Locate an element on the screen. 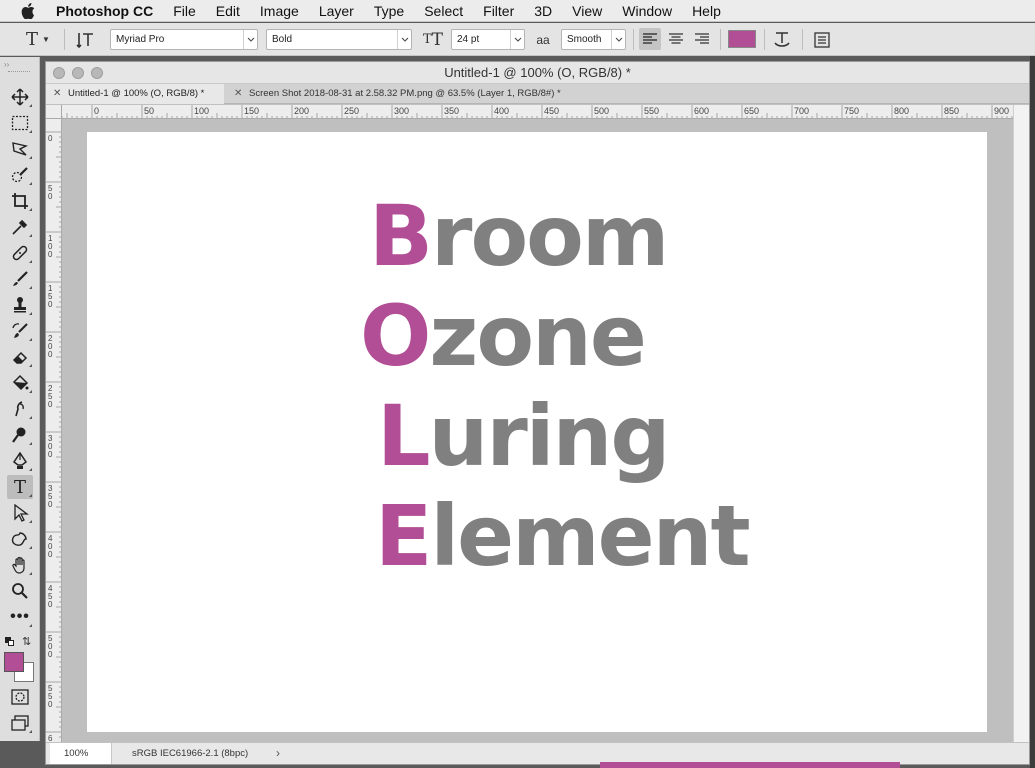 The height and width of the screenshot is (768, 1035). hand-tool is located at coordinates (20, 565).